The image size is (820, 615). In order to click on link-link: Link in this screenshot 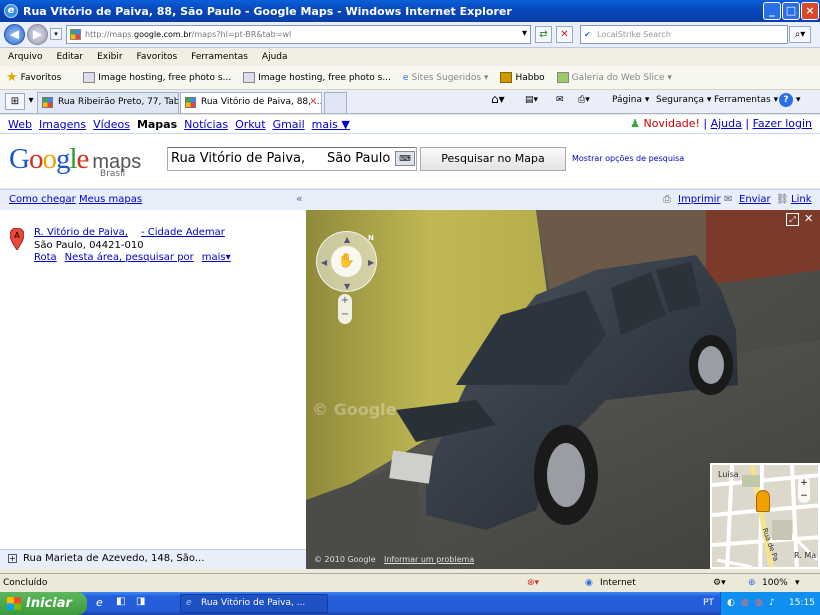, I will do `click(801, 199)`.